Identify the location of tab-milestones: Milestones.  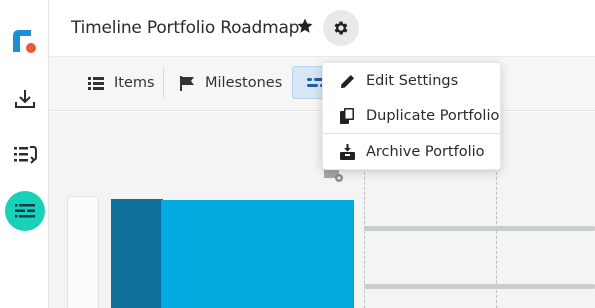
(231, 83).